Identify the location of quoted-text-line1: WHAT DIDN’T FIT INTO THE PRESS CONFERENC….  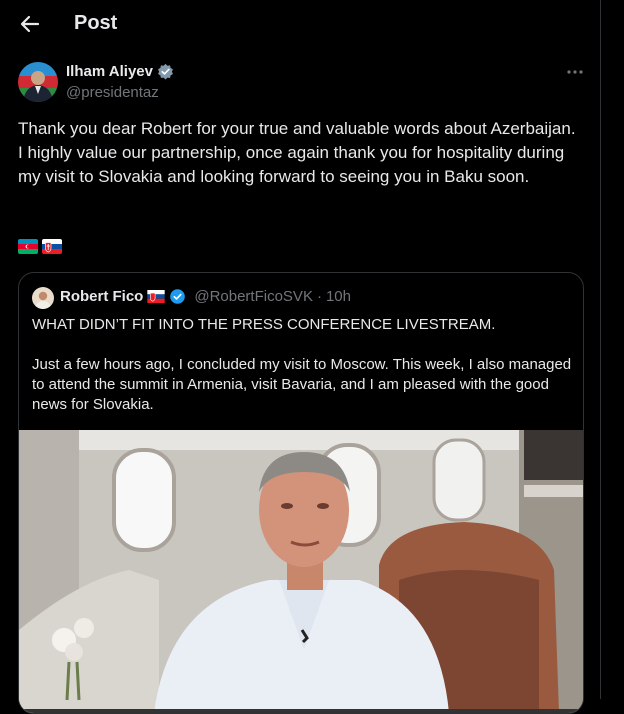
(264, 324).